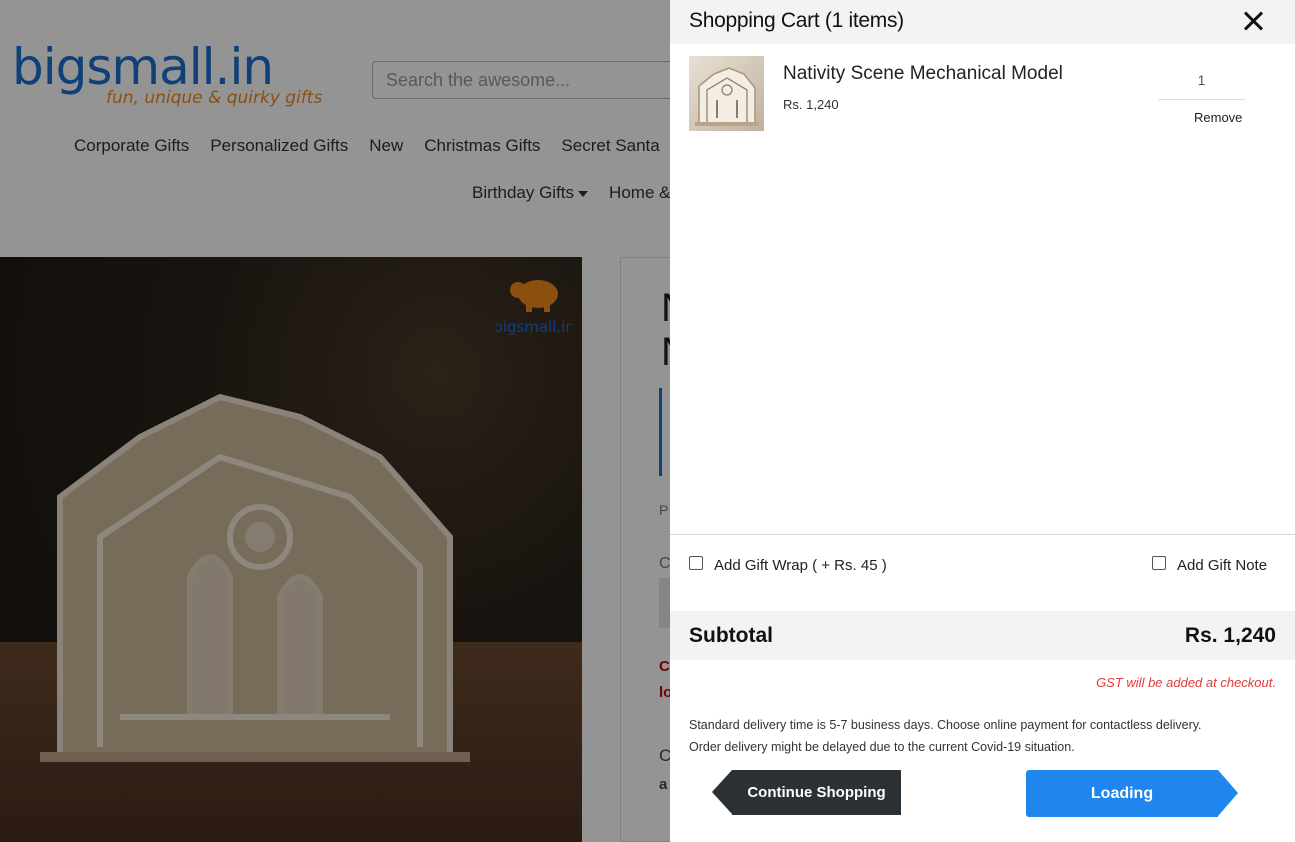  I want to click on gift-wrap-option: Add Gift Wrap ( + Rs. 45 ), so click(788, 564).